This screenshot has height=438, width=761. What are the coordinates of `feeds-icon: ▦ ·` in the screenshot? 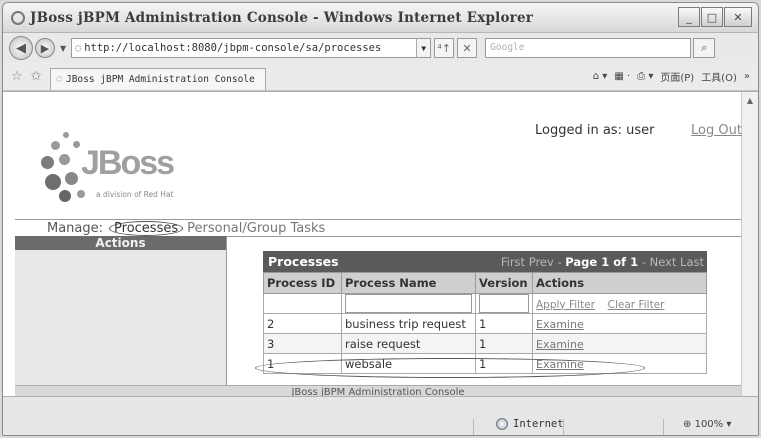 It's located at (622, 76).